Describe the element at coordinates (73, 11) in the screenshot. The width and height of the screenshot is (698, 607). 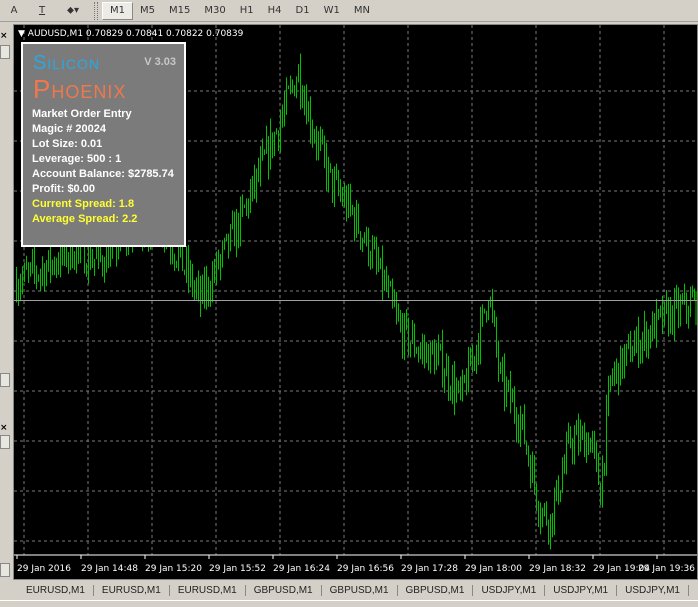
I see `arrows-tool-button: ⬥▾` at that location.